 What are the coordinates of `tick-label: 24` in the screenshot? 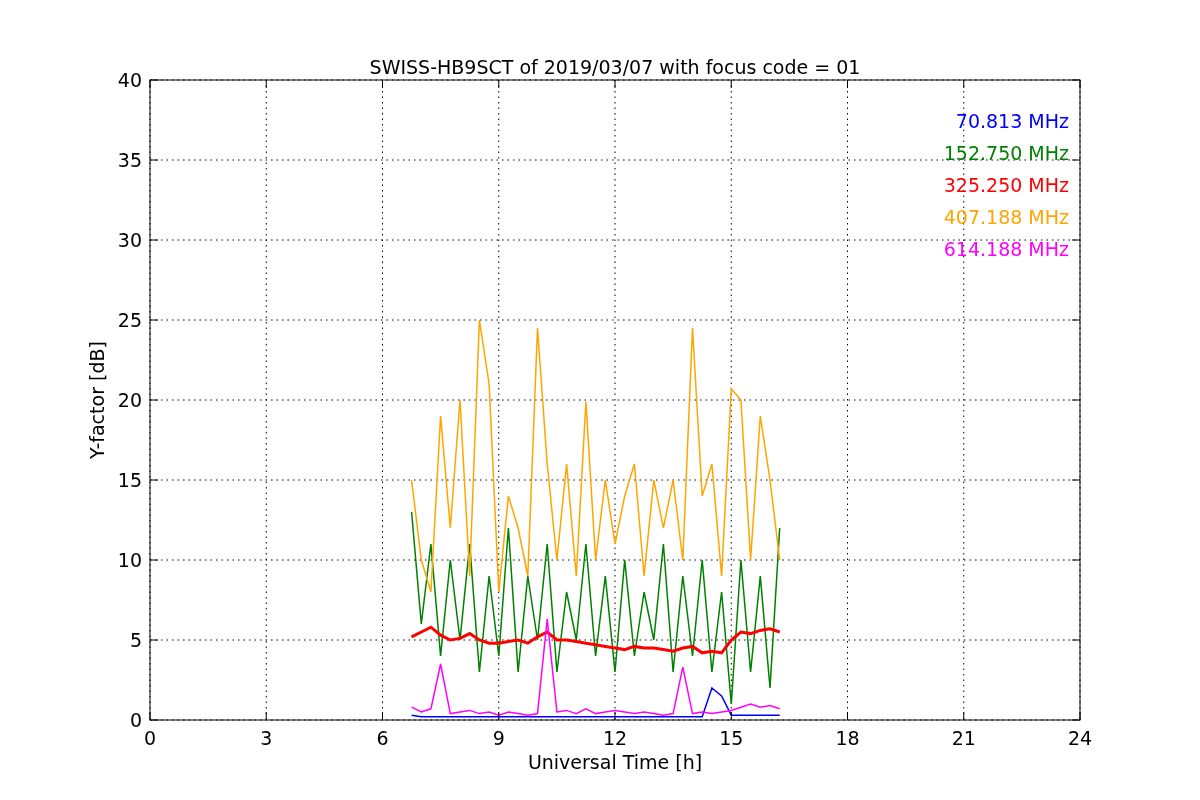 It's located at (1080, 738).